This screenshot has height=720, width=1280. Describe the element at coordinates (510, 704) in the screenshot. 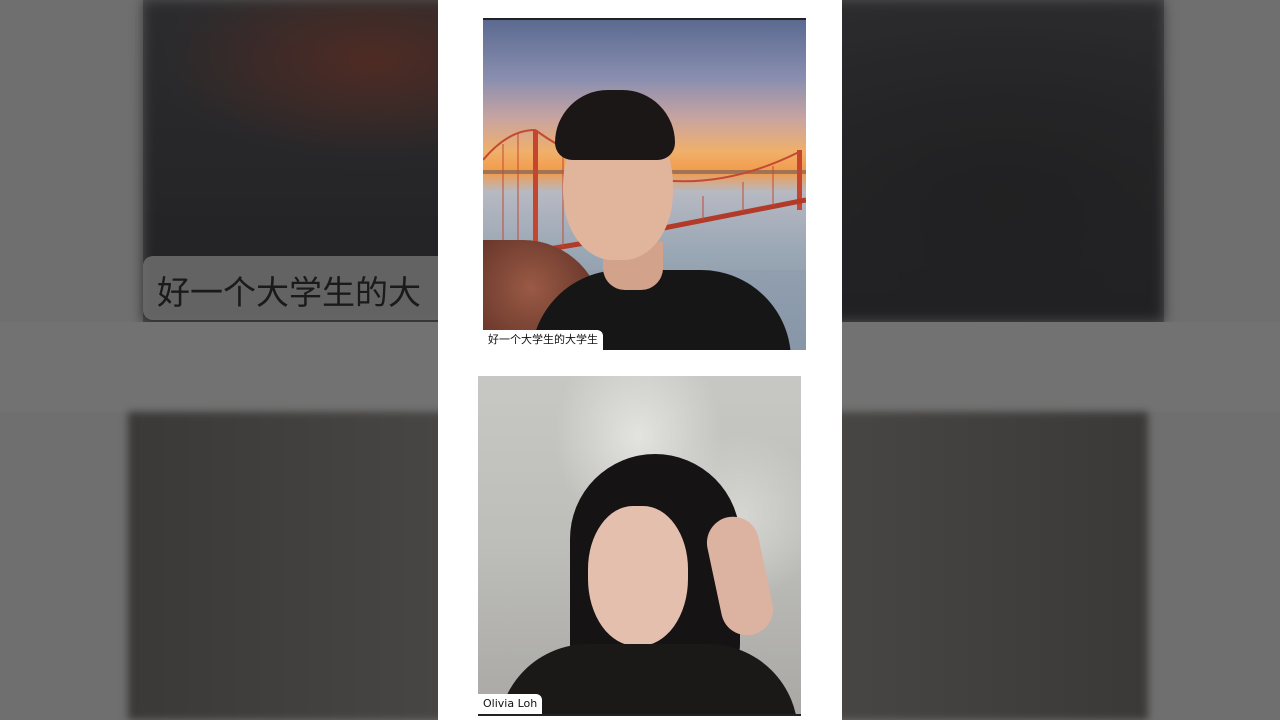

I see `participant-2-name-tag: Olivia Loh` at that location.